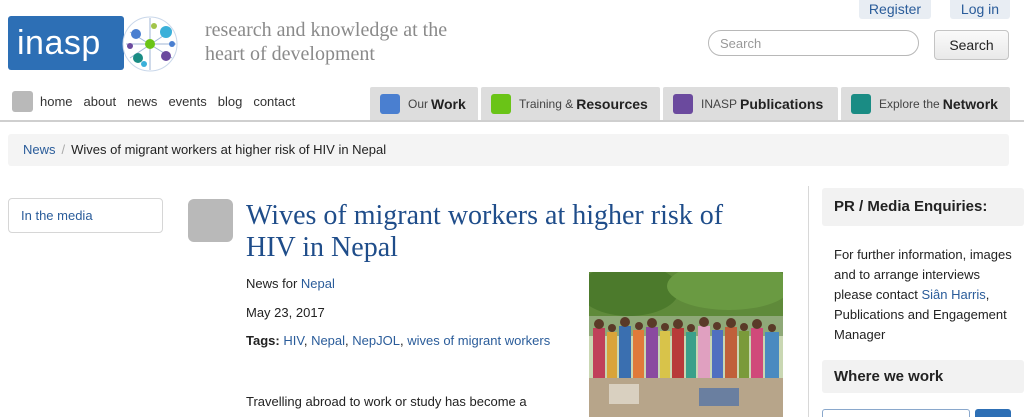 The image size is (1024, 417). I want to click on logo-wordmark: inasp, so click(66, 43).